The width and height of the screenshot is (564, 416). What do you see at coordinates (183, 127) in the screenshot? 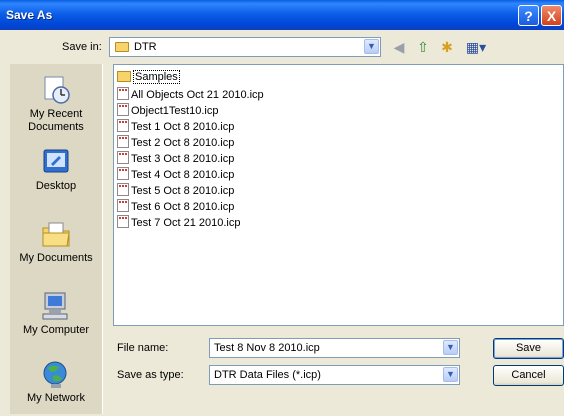
I see `file-name: Test 1 Oct 8 2010.icp` at bounding box center [183, 127].